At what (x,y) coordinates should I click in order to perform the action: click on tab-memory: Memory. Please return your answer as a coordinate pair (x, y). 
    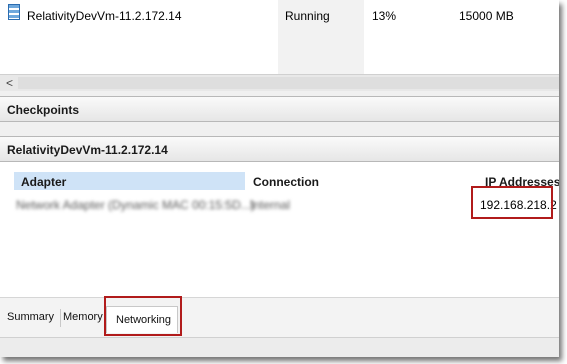
    Looking at the image, I should click on (83, 317).